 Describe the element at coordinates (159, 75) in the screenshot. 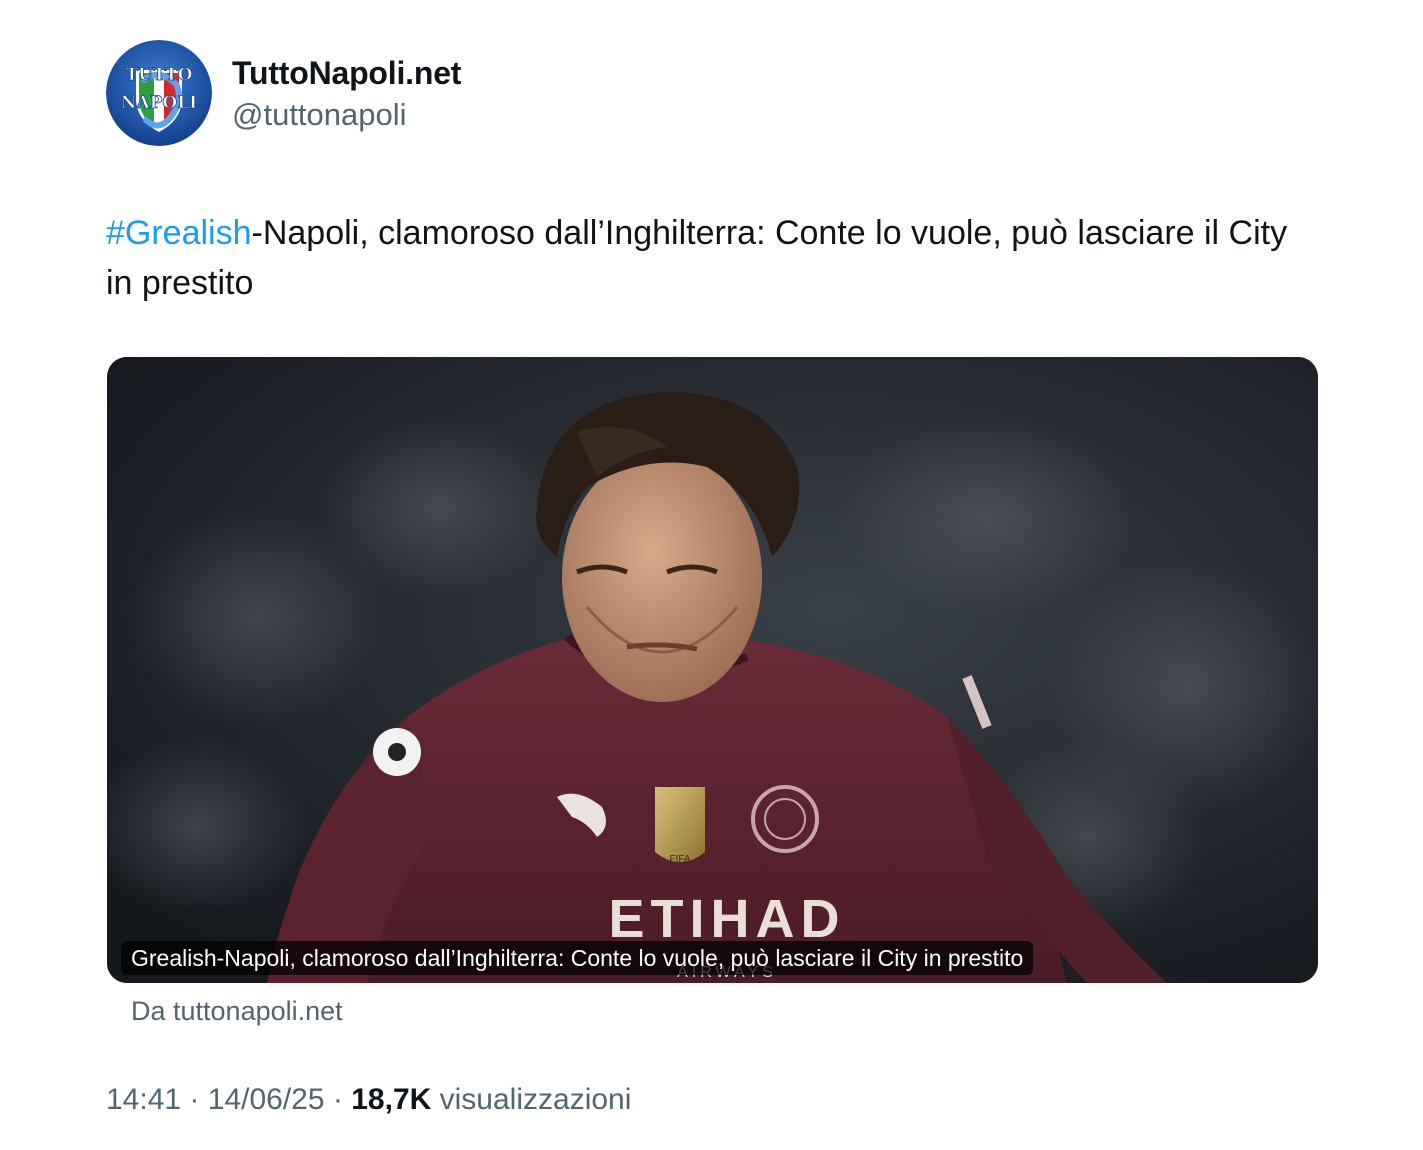

I see `logo-text-top: TUTTO` at that location.